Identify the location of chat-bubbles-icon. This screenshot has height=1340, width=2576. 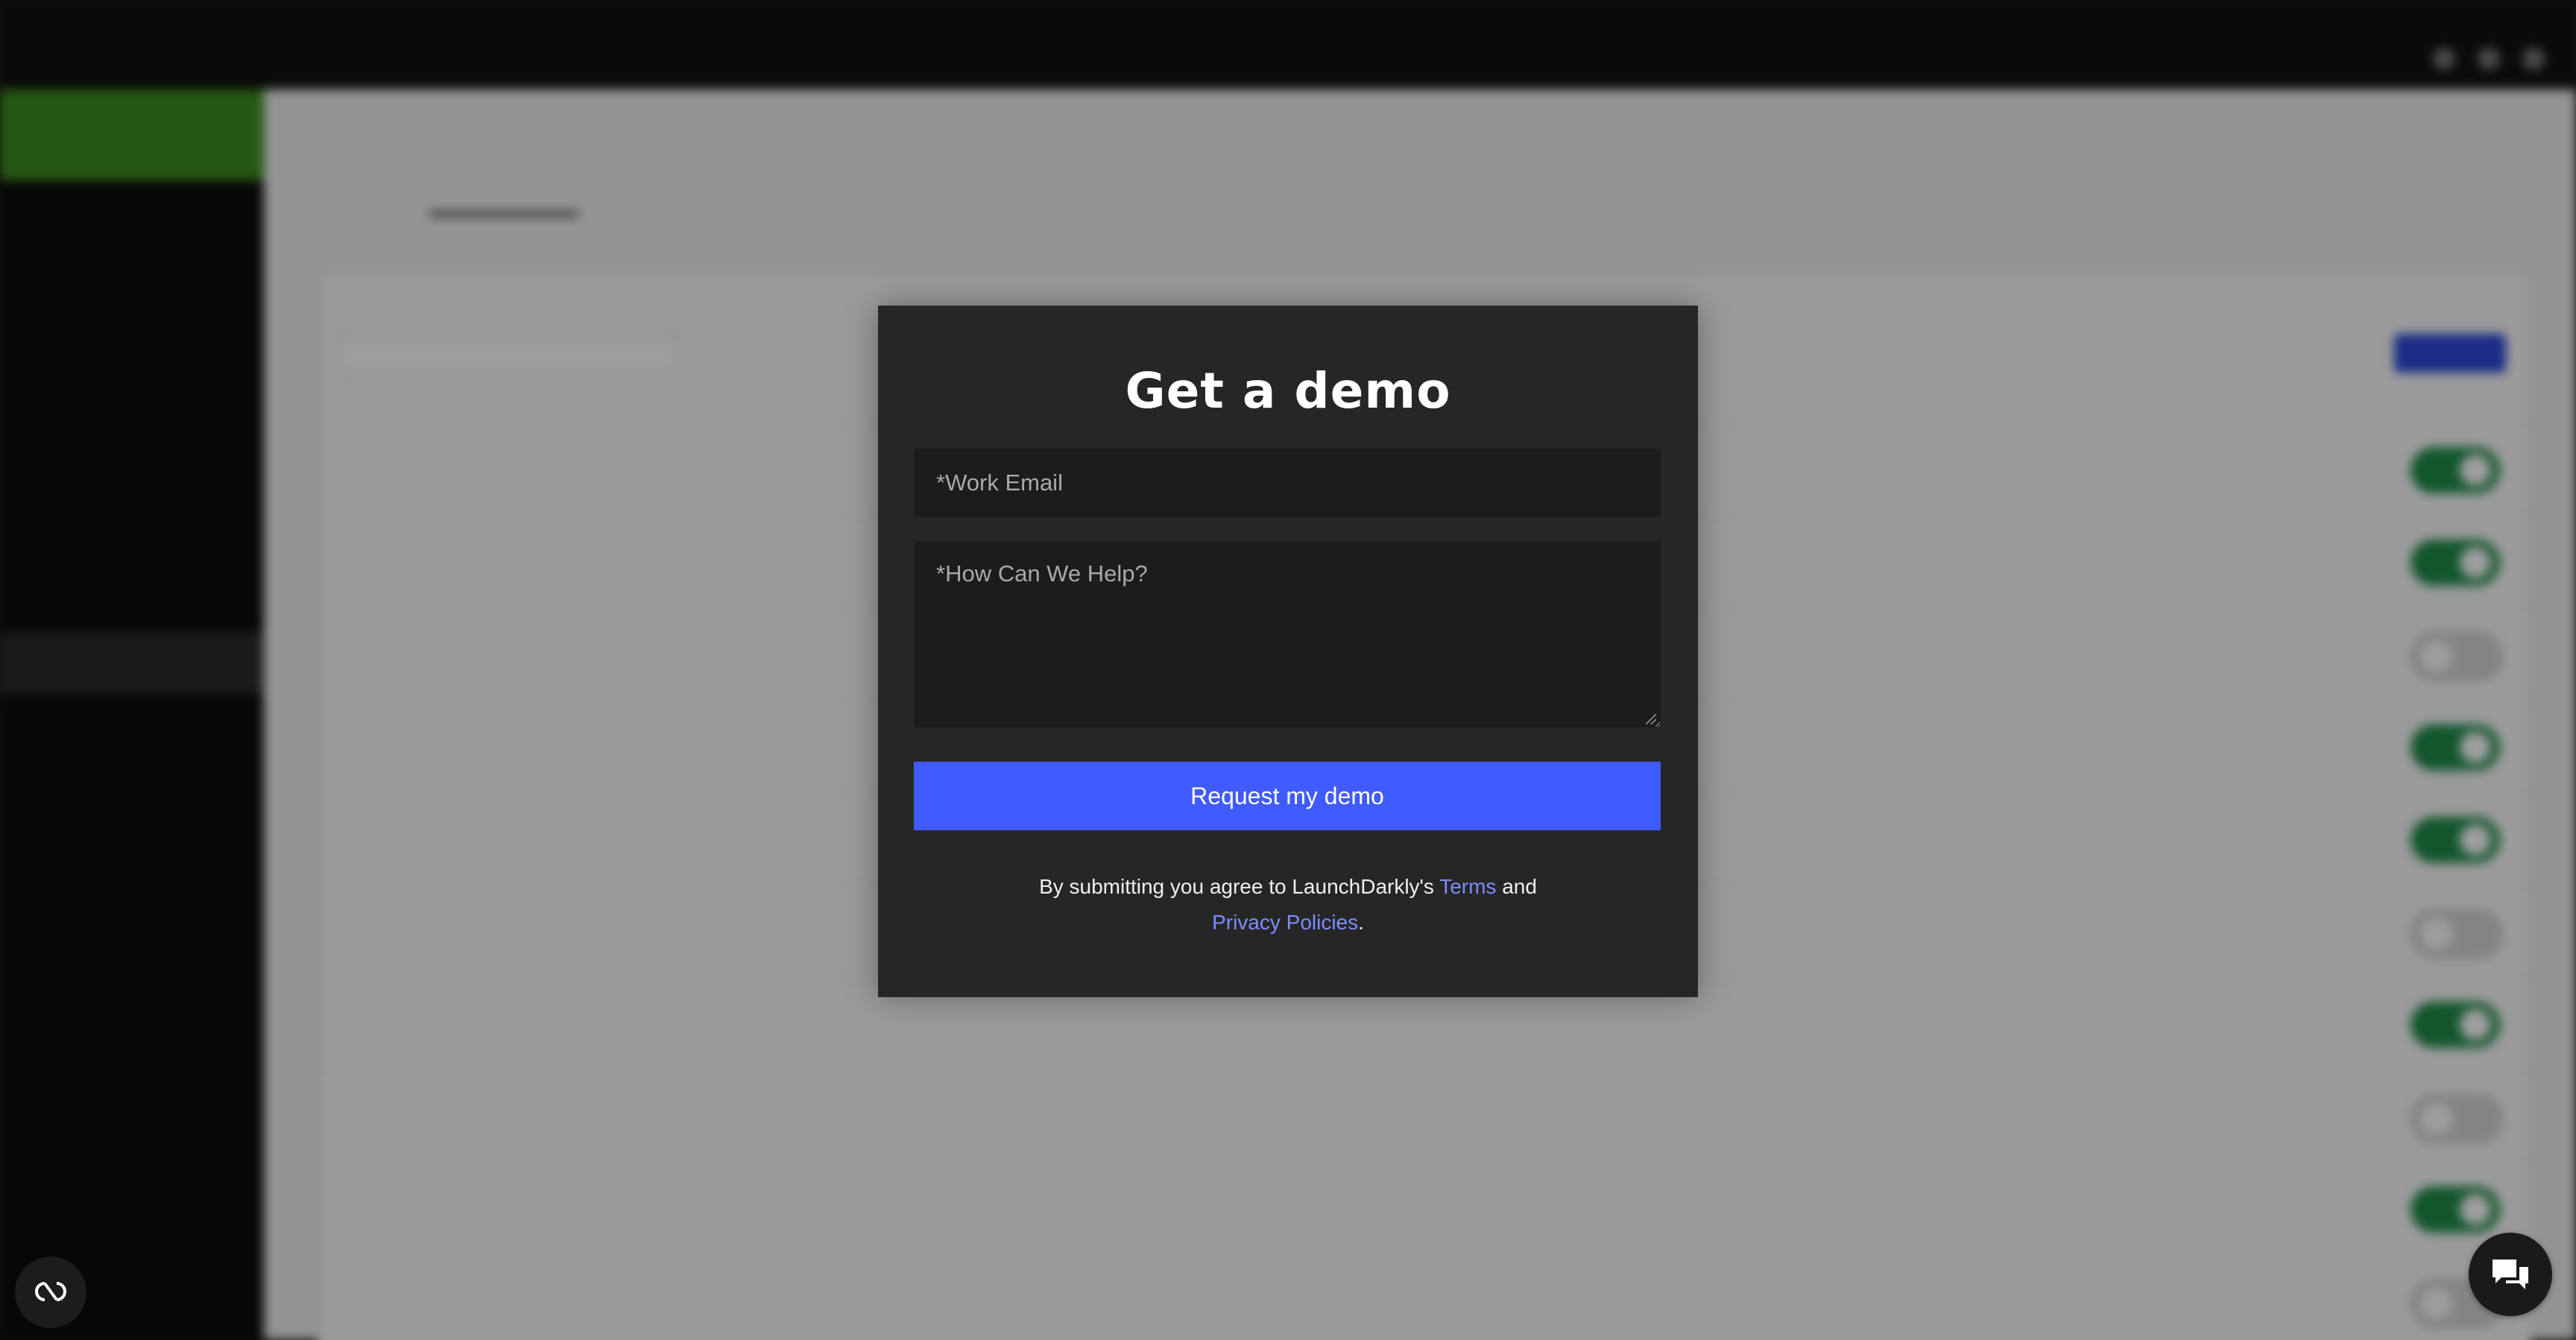
(2510, 1275).